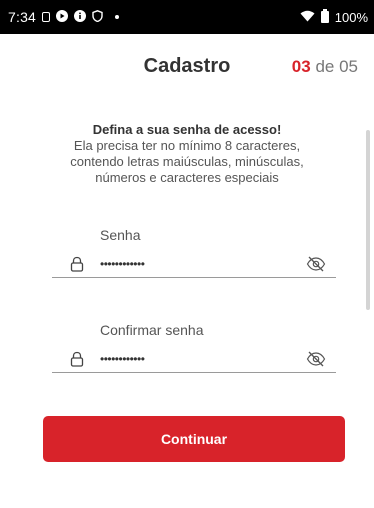  I want to click on wifi-icon, so click(307, 17).